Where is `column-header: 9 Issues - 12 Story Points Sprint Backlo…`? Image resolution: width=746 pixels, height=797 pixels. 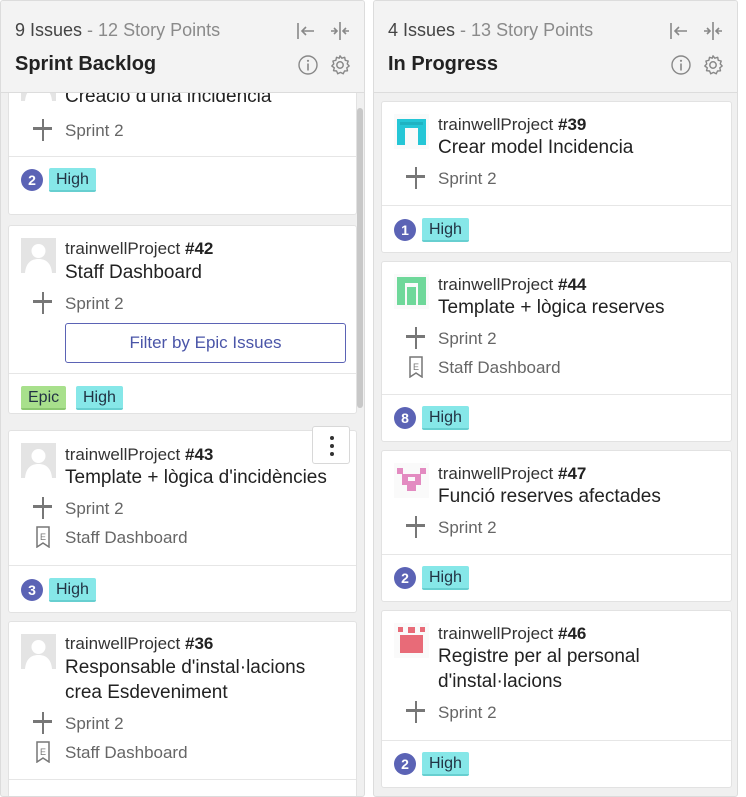 column-header: 9 Issues - 12 Story Points Sprint Backlo… is located at coordinates (182, 47).